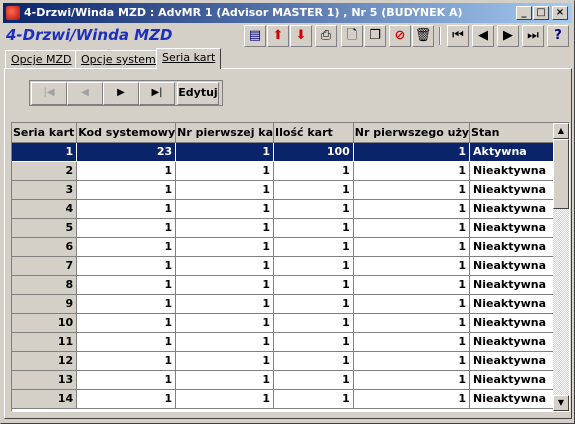  What do you see at coordinates (301, 36) in the screenshot?
I see `arrow-down-icon: ⬇` at bounding box center [301, 36].